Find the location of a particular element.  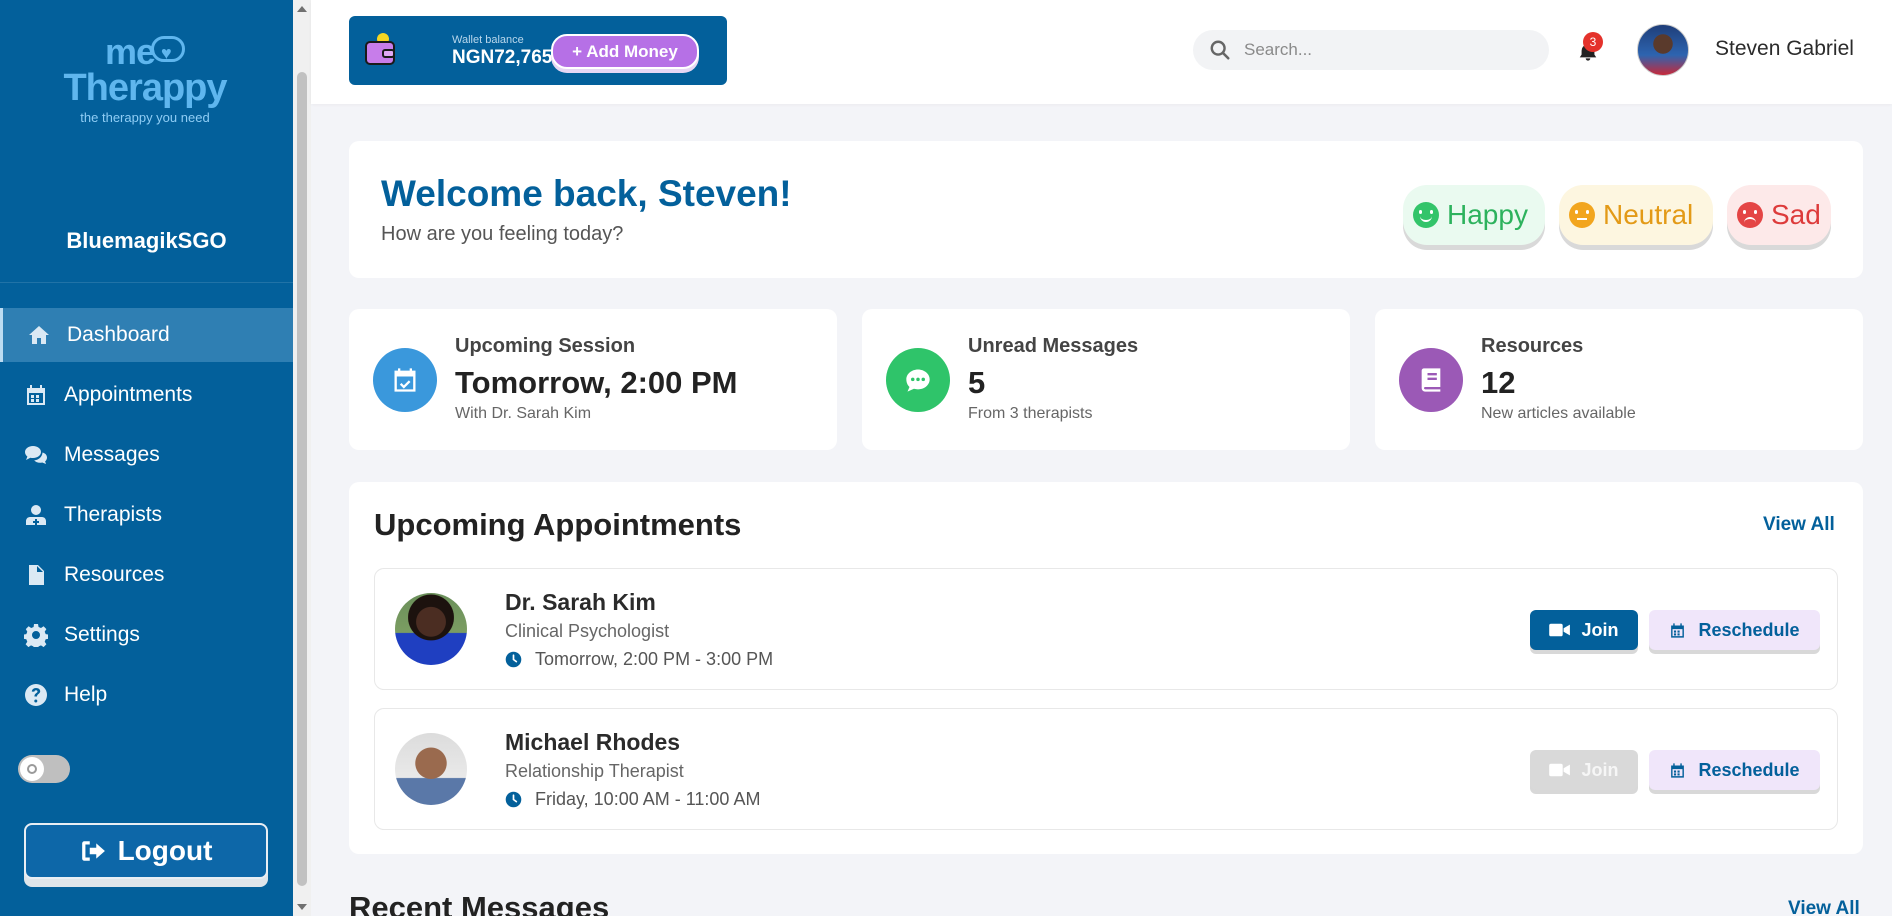

smile-icon is located at coordinates (1426, 215).